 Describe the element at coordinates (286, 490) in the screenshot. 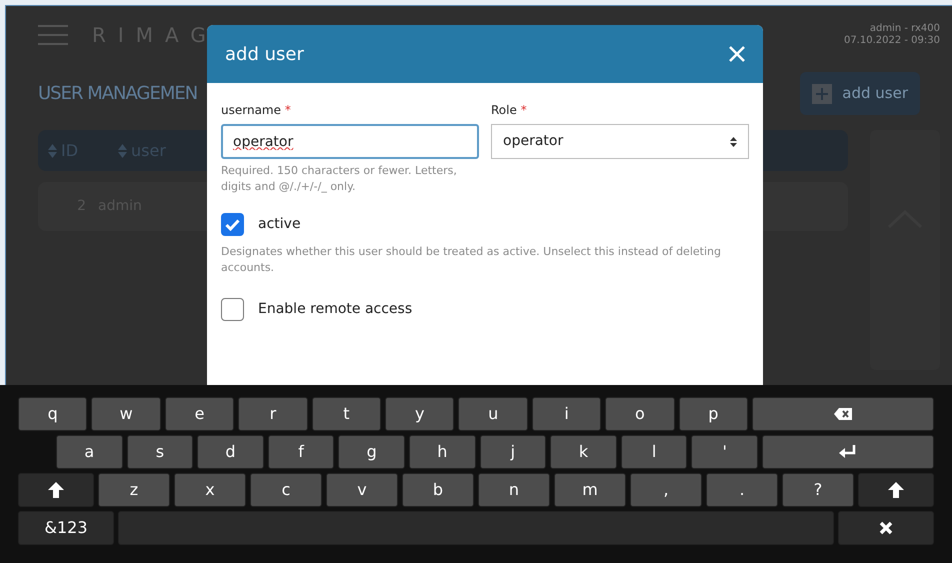

I see `keyboard-key: c` at that location.